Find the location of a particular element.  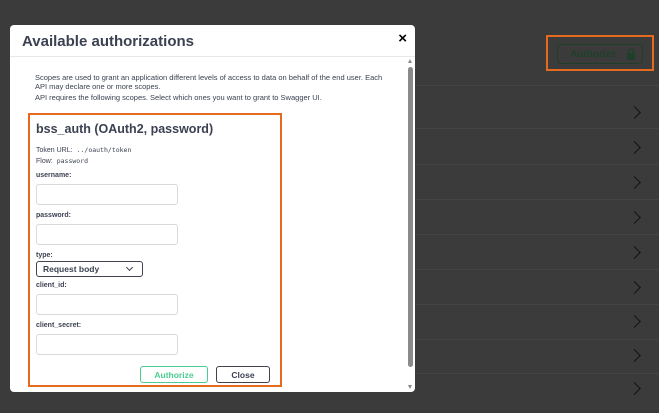

close-button: Close is located at coordinates (243, 374).